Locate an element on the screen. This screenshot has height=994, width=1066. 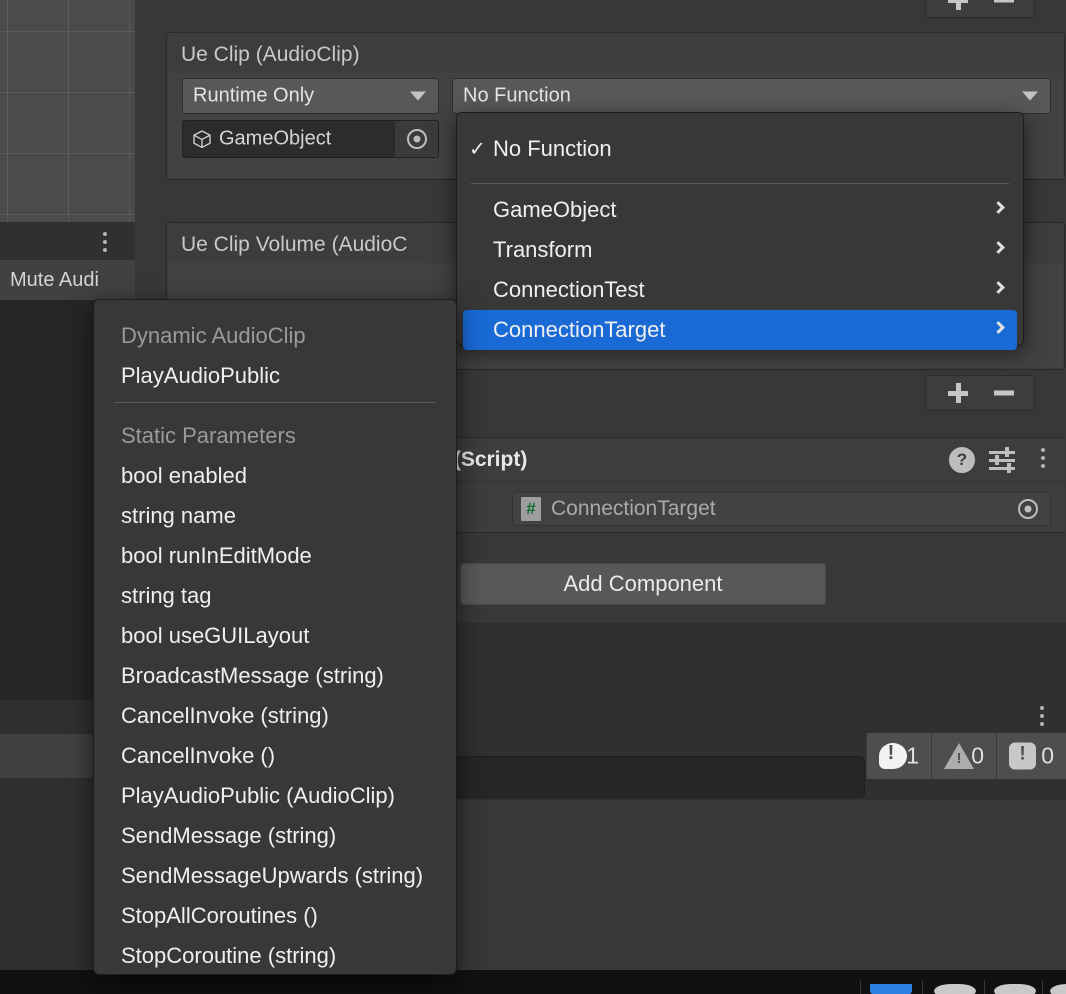
menu-item-gameobject: GameObject is located at coordinates (740, 210).